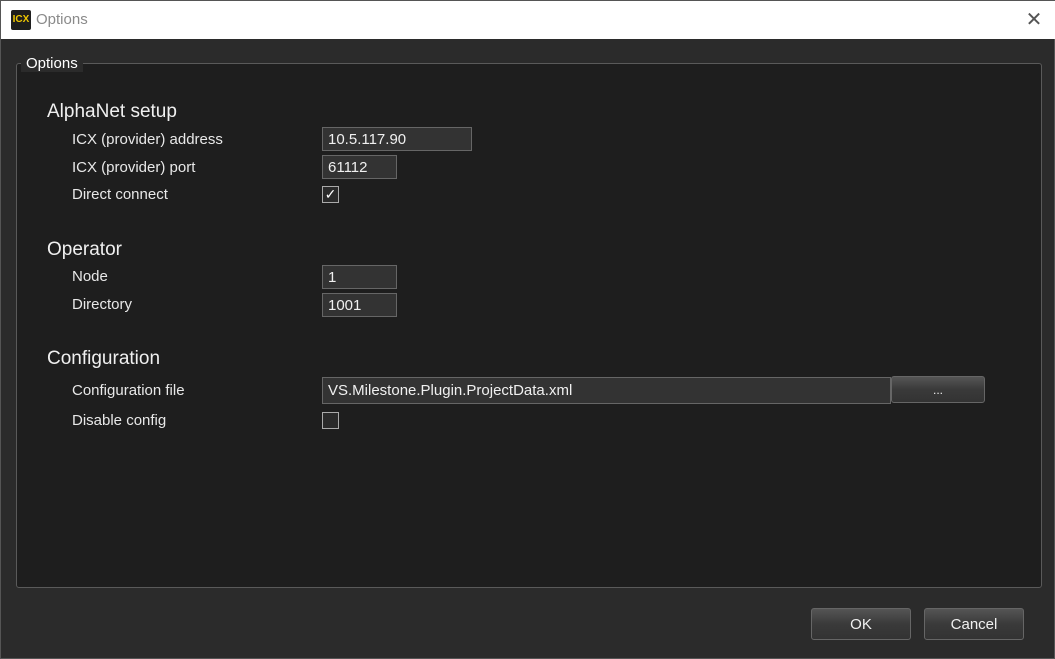 This screenshot has width=1055, height=659. Describe the element at coordinates (1034, 20) in the screenshot. I see `close-icon: ✕` at that location.